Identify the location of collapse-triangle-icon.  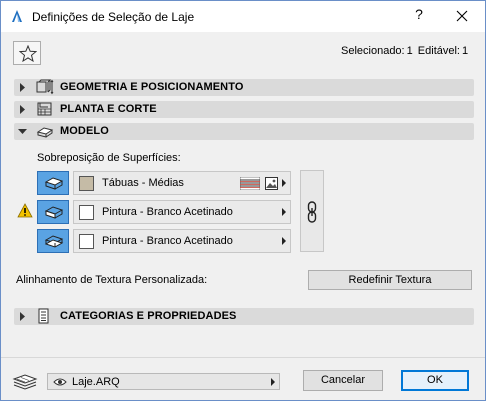
(22, 131).